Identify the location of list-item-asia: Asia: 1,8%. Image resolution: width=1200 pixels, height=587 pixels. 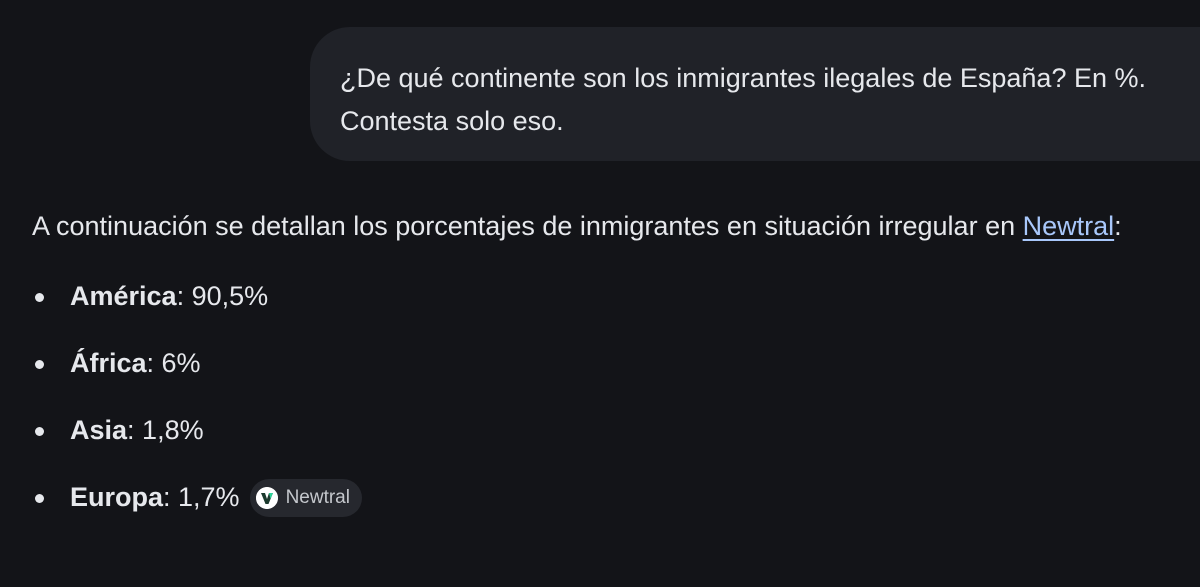
(607, 429).